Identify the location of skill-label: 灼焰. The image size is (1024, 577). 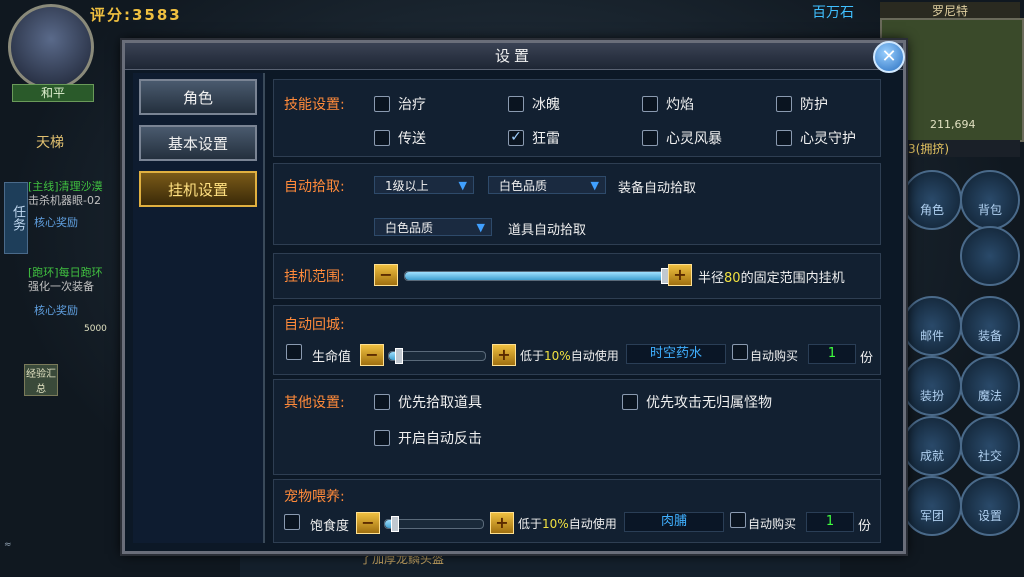
(680, 105).